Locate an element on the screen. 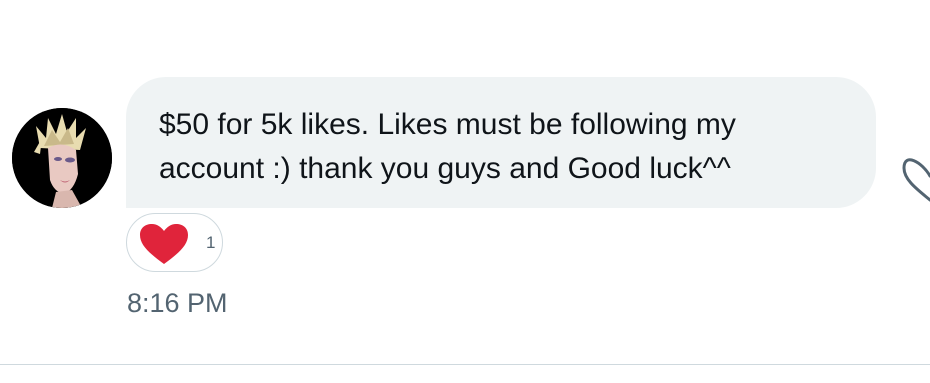 The height and width of the screenshot is (383, 930). reaction-pill: 1 is located at coordinates (174, 242).